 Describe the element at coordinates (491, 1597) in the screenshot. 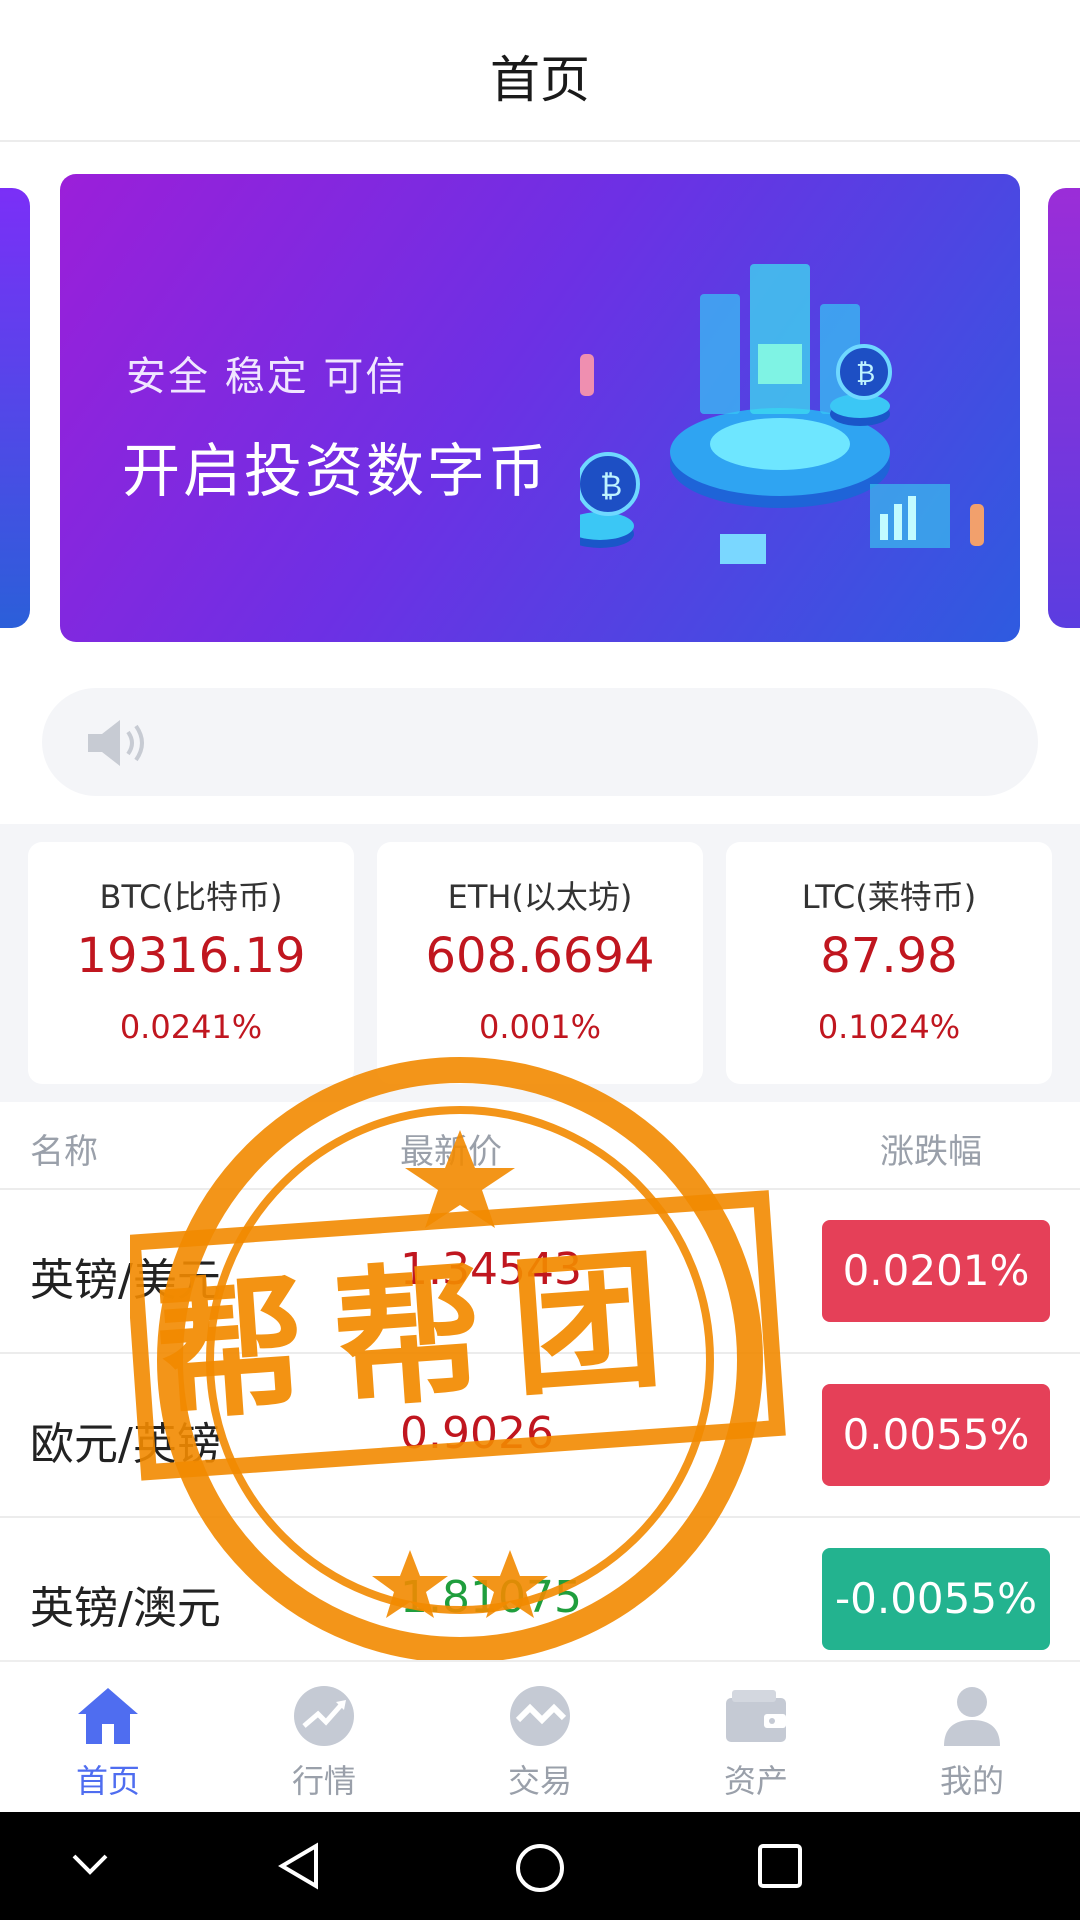

I see `pair-price: 1.81075` at that location.